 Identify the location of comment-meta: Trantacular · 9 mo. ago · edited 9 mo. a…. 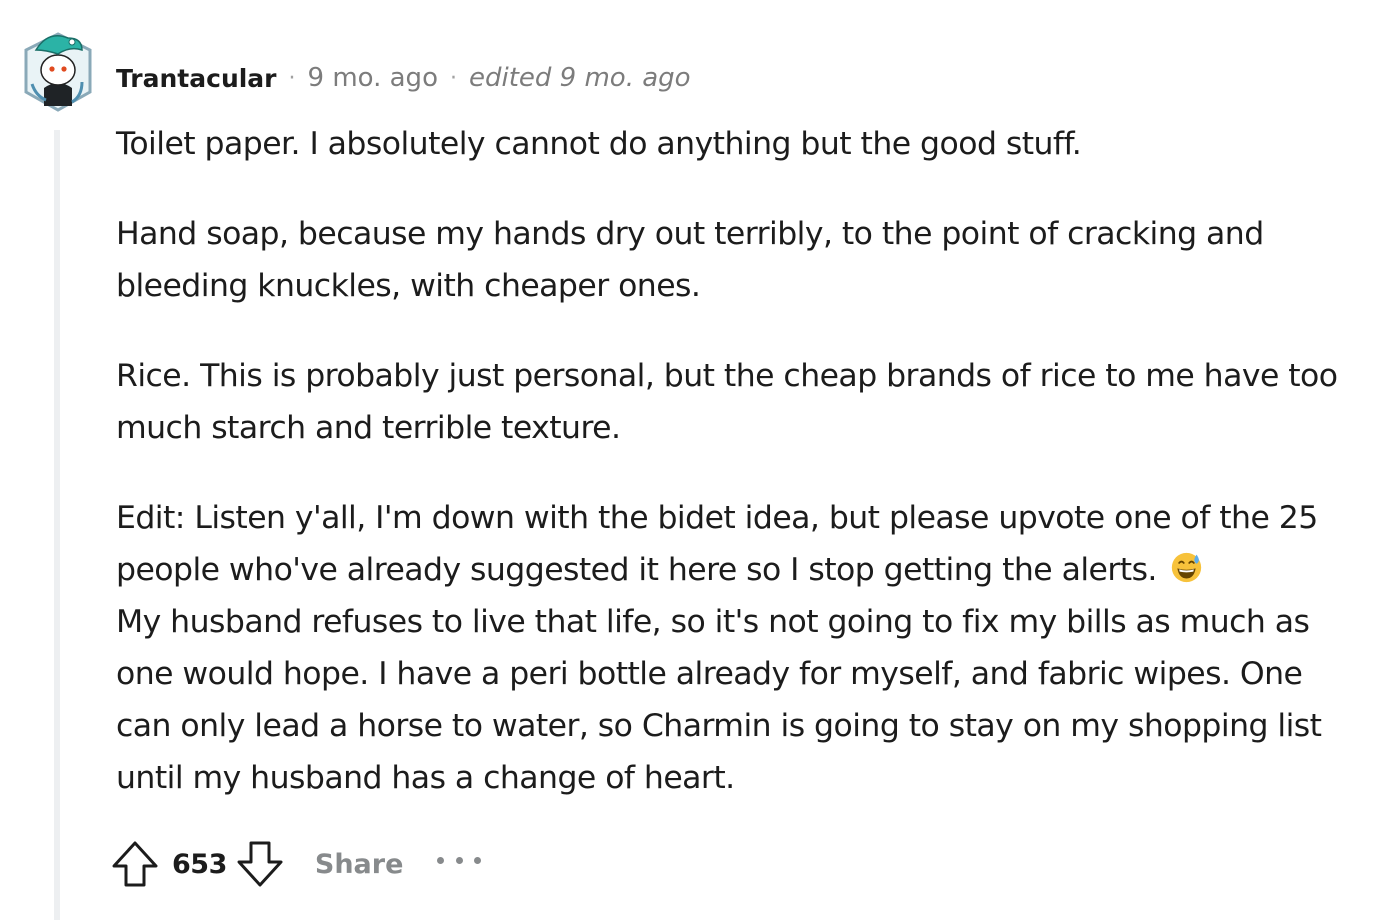
(403, 78).